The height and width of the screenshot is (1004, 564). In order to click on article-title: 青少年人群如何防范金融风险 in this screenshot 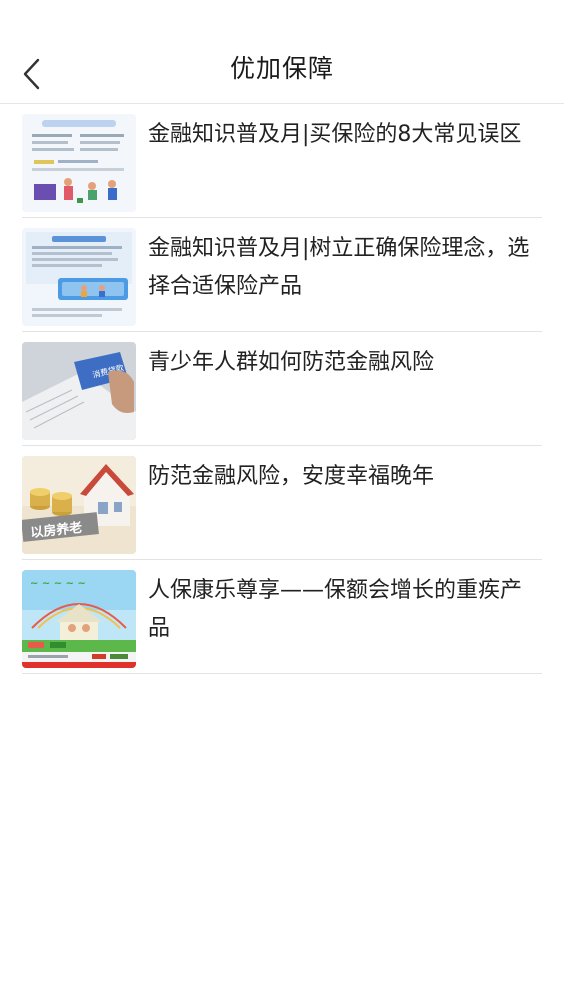, I will do `click(291, 362)`.